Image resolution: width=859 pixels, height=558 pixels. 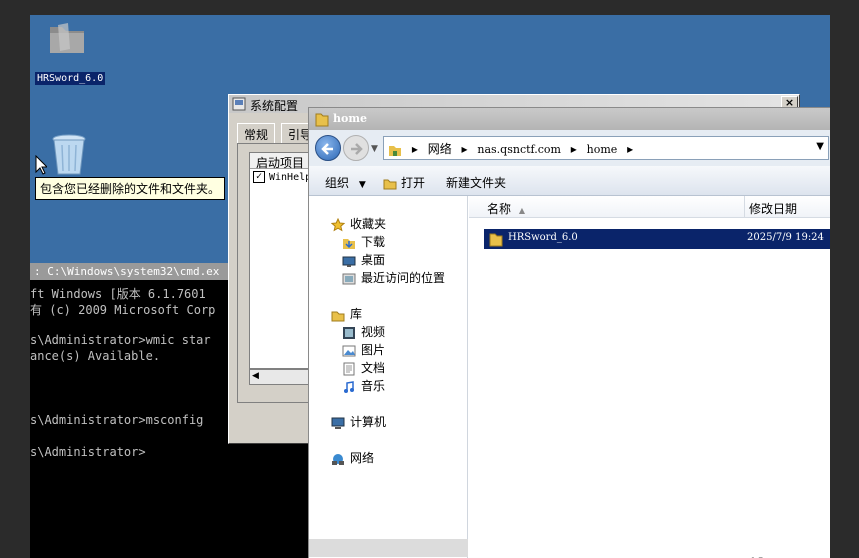 What do you see at coordinates (521, 210) in the screenshot?
I see `sort-up-icon: ▲` at bounding box center [521, 210].